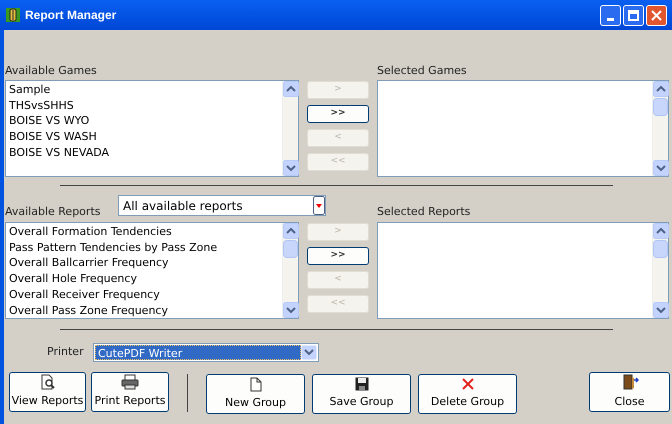  Describe the element at coordinates (145, 106) in the screenshot. I see `list-item: THSvsSHHS` at that location.